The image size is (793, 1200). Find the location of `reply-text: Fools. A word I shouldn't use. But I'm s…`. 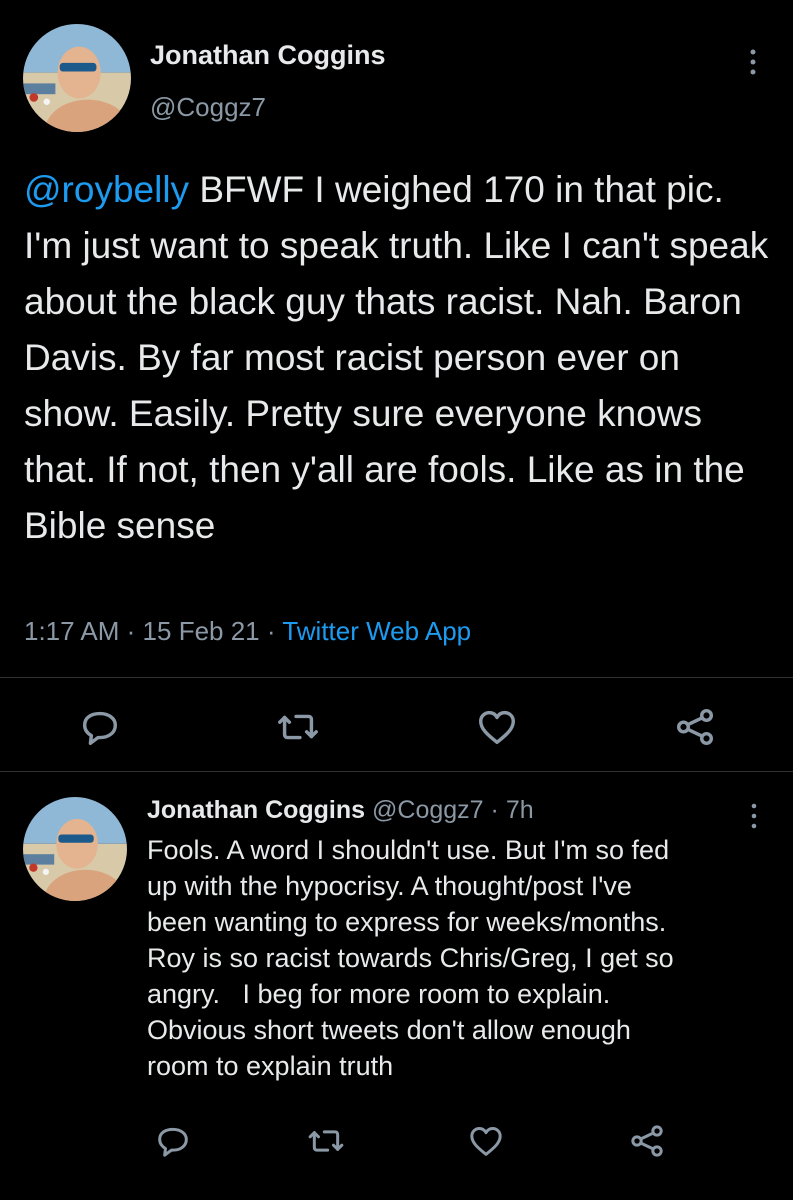

reply-text: Fools. A word I shouldn't use. But I'm s… is located at coordinates (410, 958).